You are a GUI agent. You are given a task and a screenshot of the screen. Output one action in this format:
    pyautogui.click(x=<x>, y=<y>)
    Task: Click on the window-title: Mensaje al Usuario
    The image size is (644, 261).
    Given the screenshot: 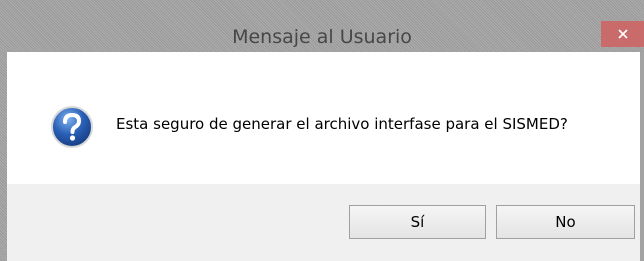 What is the action you would take?
    pyautogui.click(x=322, y=37)
    